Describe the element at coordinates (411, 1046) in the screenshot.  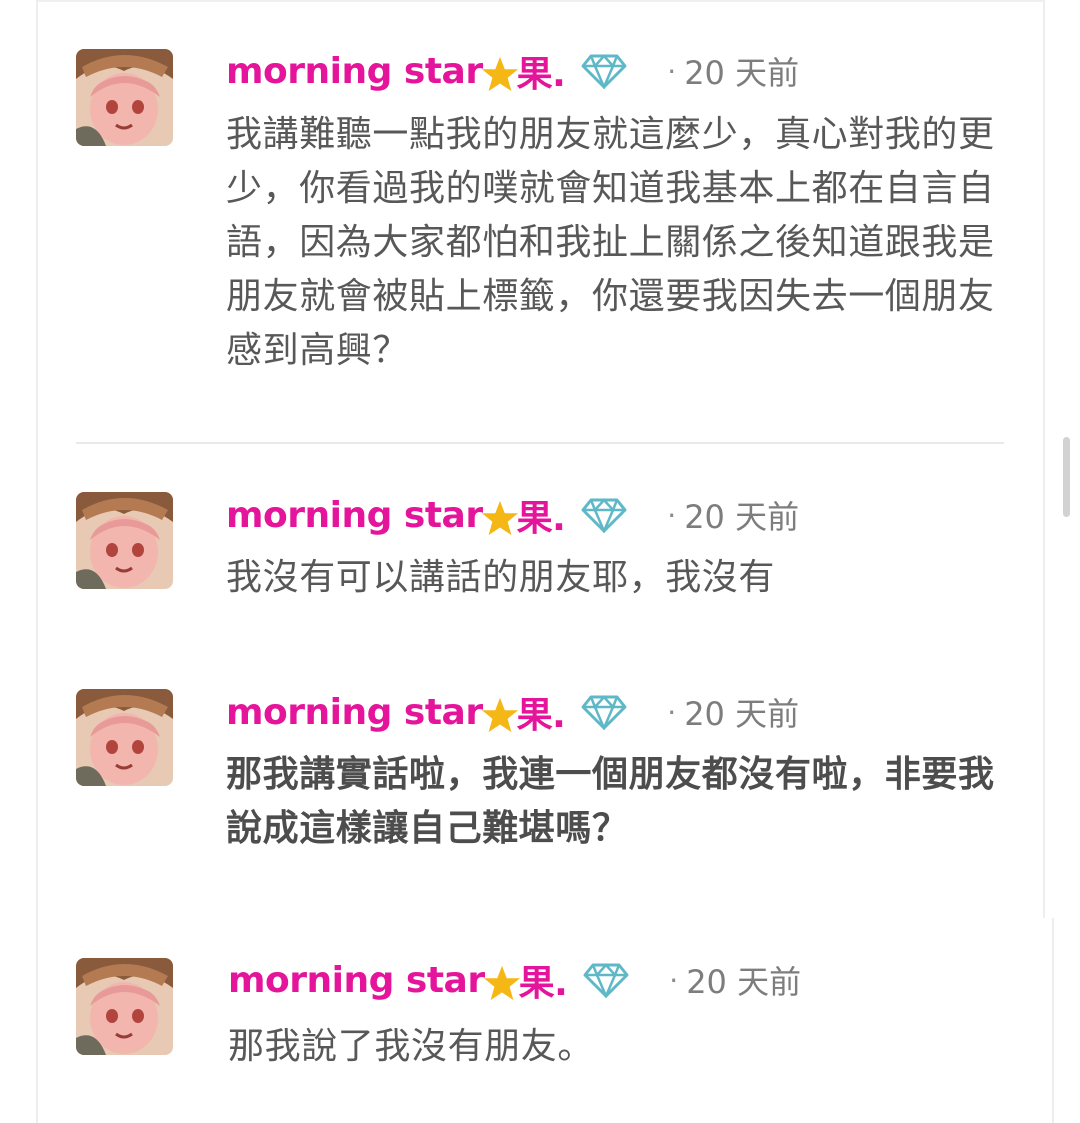
I see `response-text: 那我說了我沒有朋友。` at that location.